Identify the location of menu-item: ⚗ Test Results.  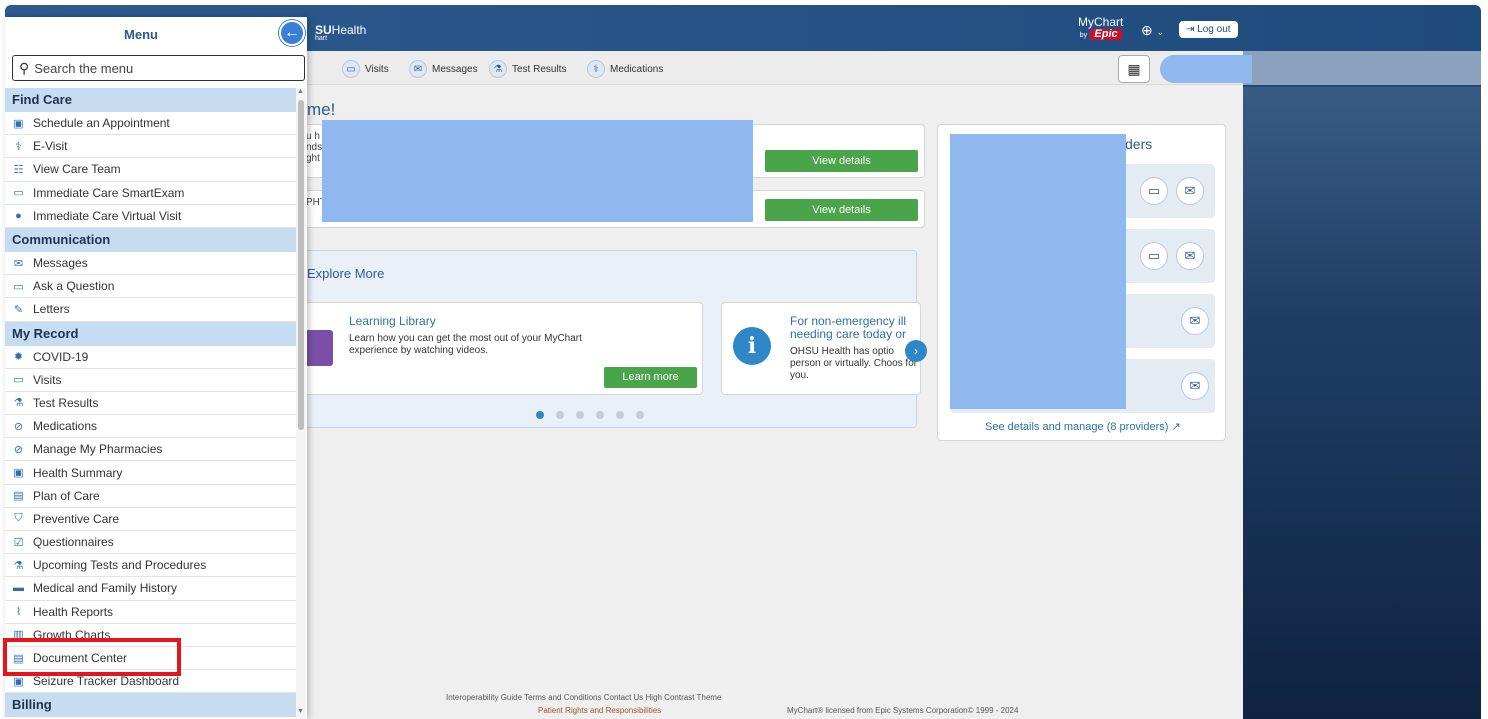
(150, 404).